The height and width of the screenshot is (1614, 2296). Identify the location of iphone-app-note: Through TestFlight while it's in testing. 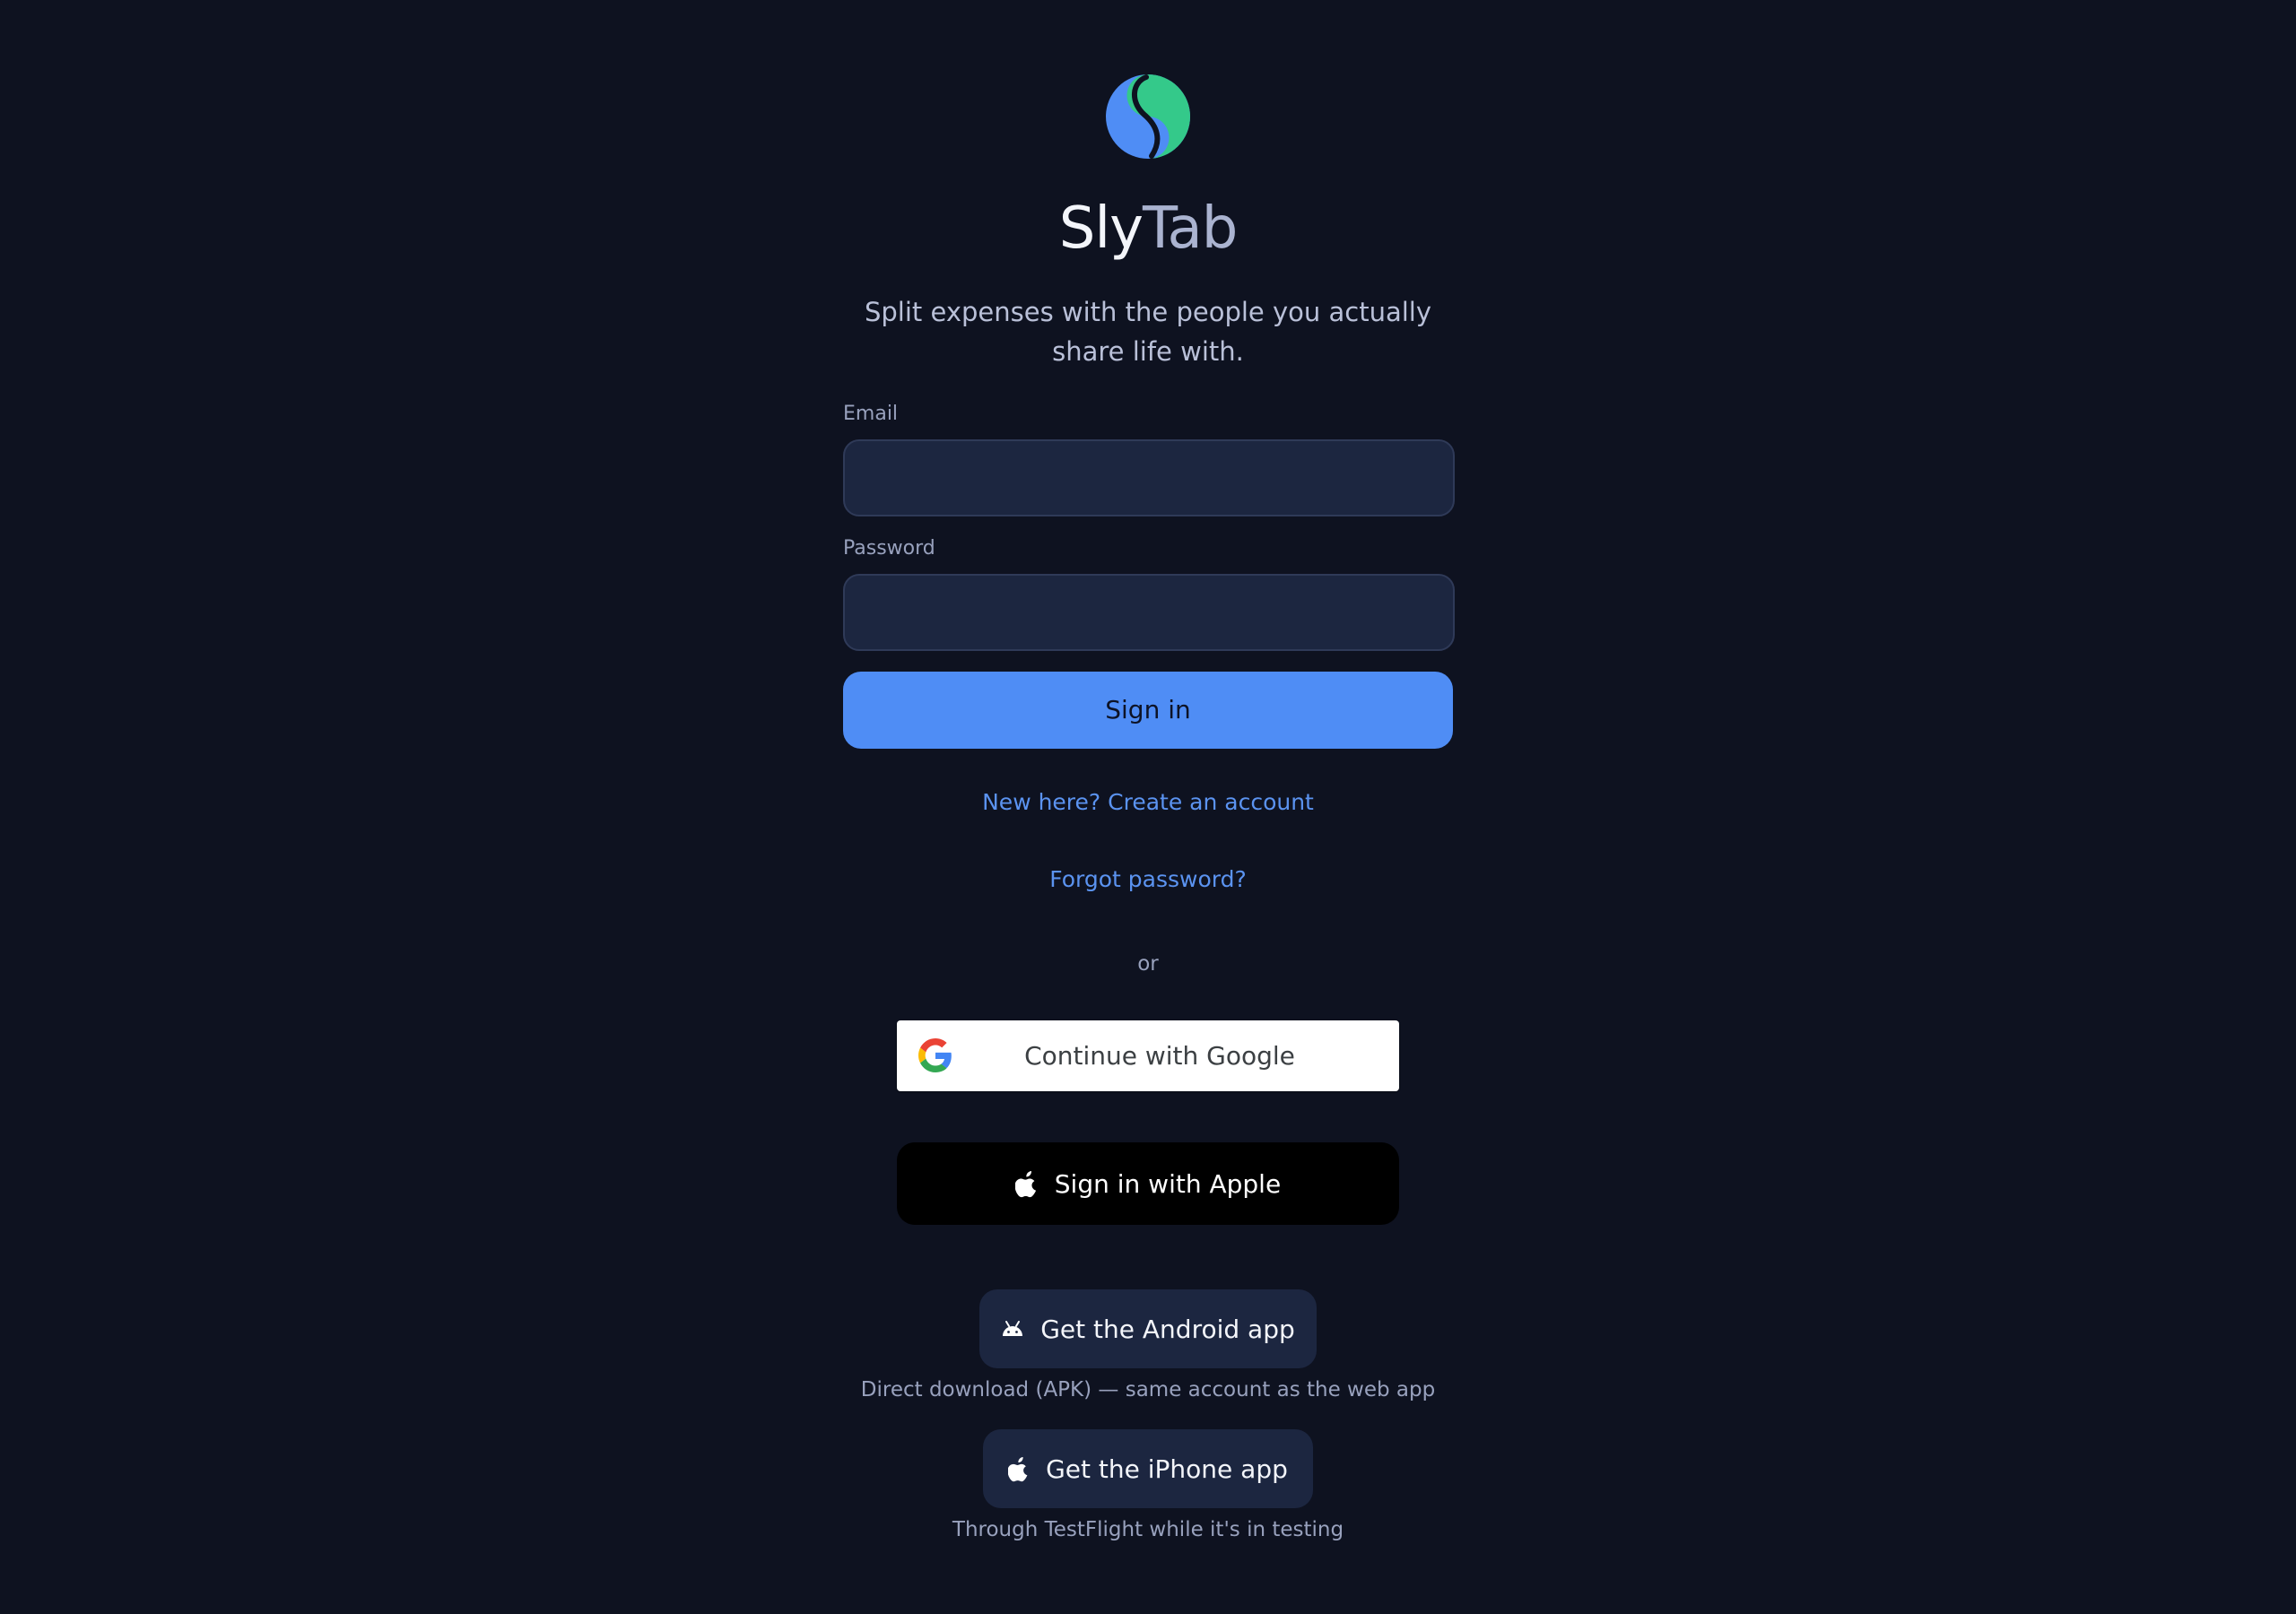
(1148, 1529).